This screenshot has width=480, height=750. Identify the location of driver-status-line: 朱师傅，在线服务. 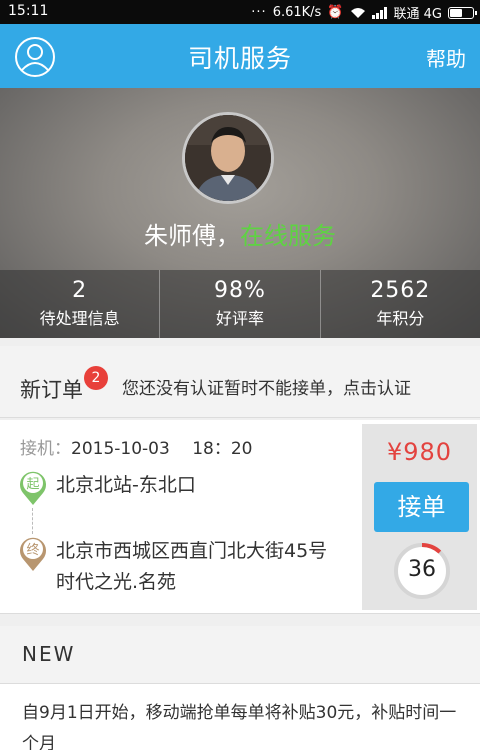
(240, 233).